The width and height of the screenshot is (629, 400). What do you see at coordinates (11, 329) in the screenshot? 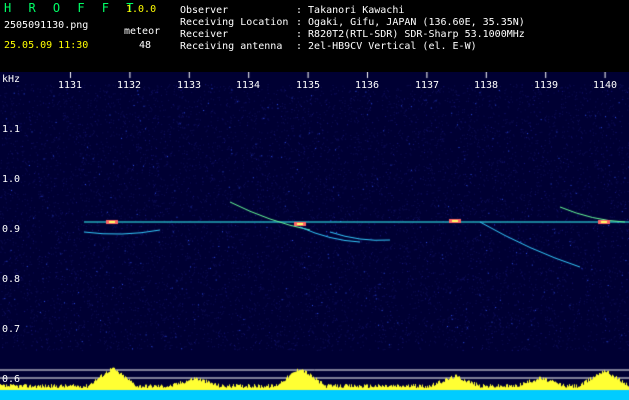
I see `y-tick-label: 0.7` at bounding box center [11, 329].